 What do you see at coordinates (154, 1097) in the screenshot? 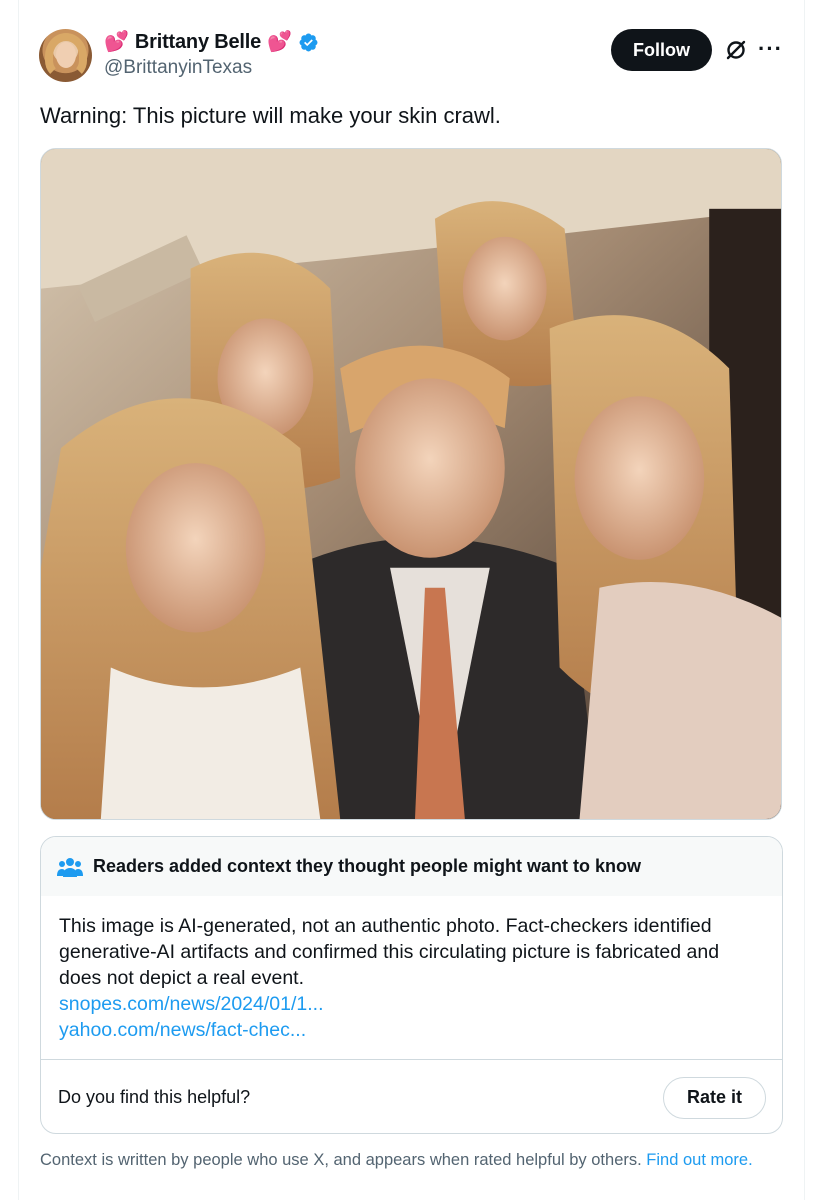
I see `helpful-question: Do you find this helpful?` at bounding box center [154, 1097].